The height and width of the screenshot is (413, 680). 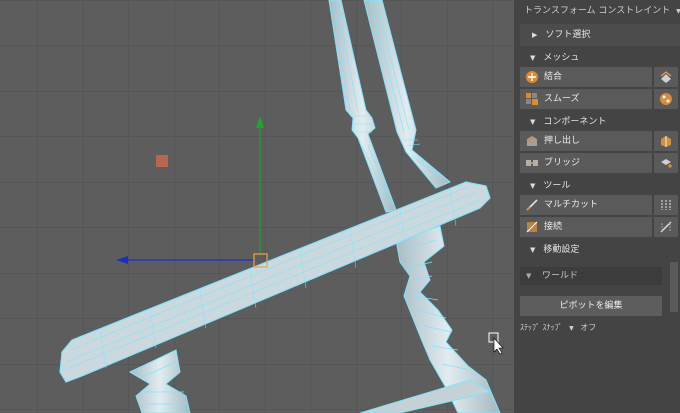 What do you see at coordinates (568, 35) in the screenshot?
I see `soft-select-label: ソフト選択` at bounding box center [568, 35].